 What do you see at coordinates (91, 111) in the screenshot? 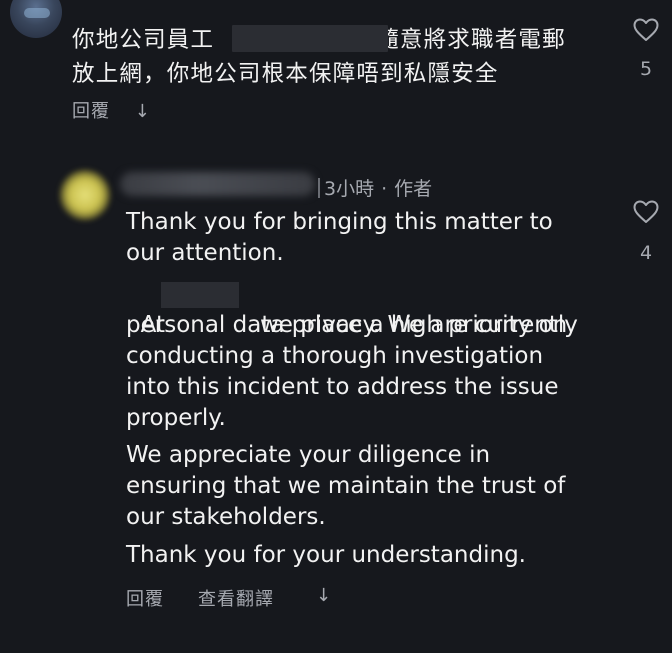
I see `comment-reply-button: 回覆` at bounding box center [91, 111].